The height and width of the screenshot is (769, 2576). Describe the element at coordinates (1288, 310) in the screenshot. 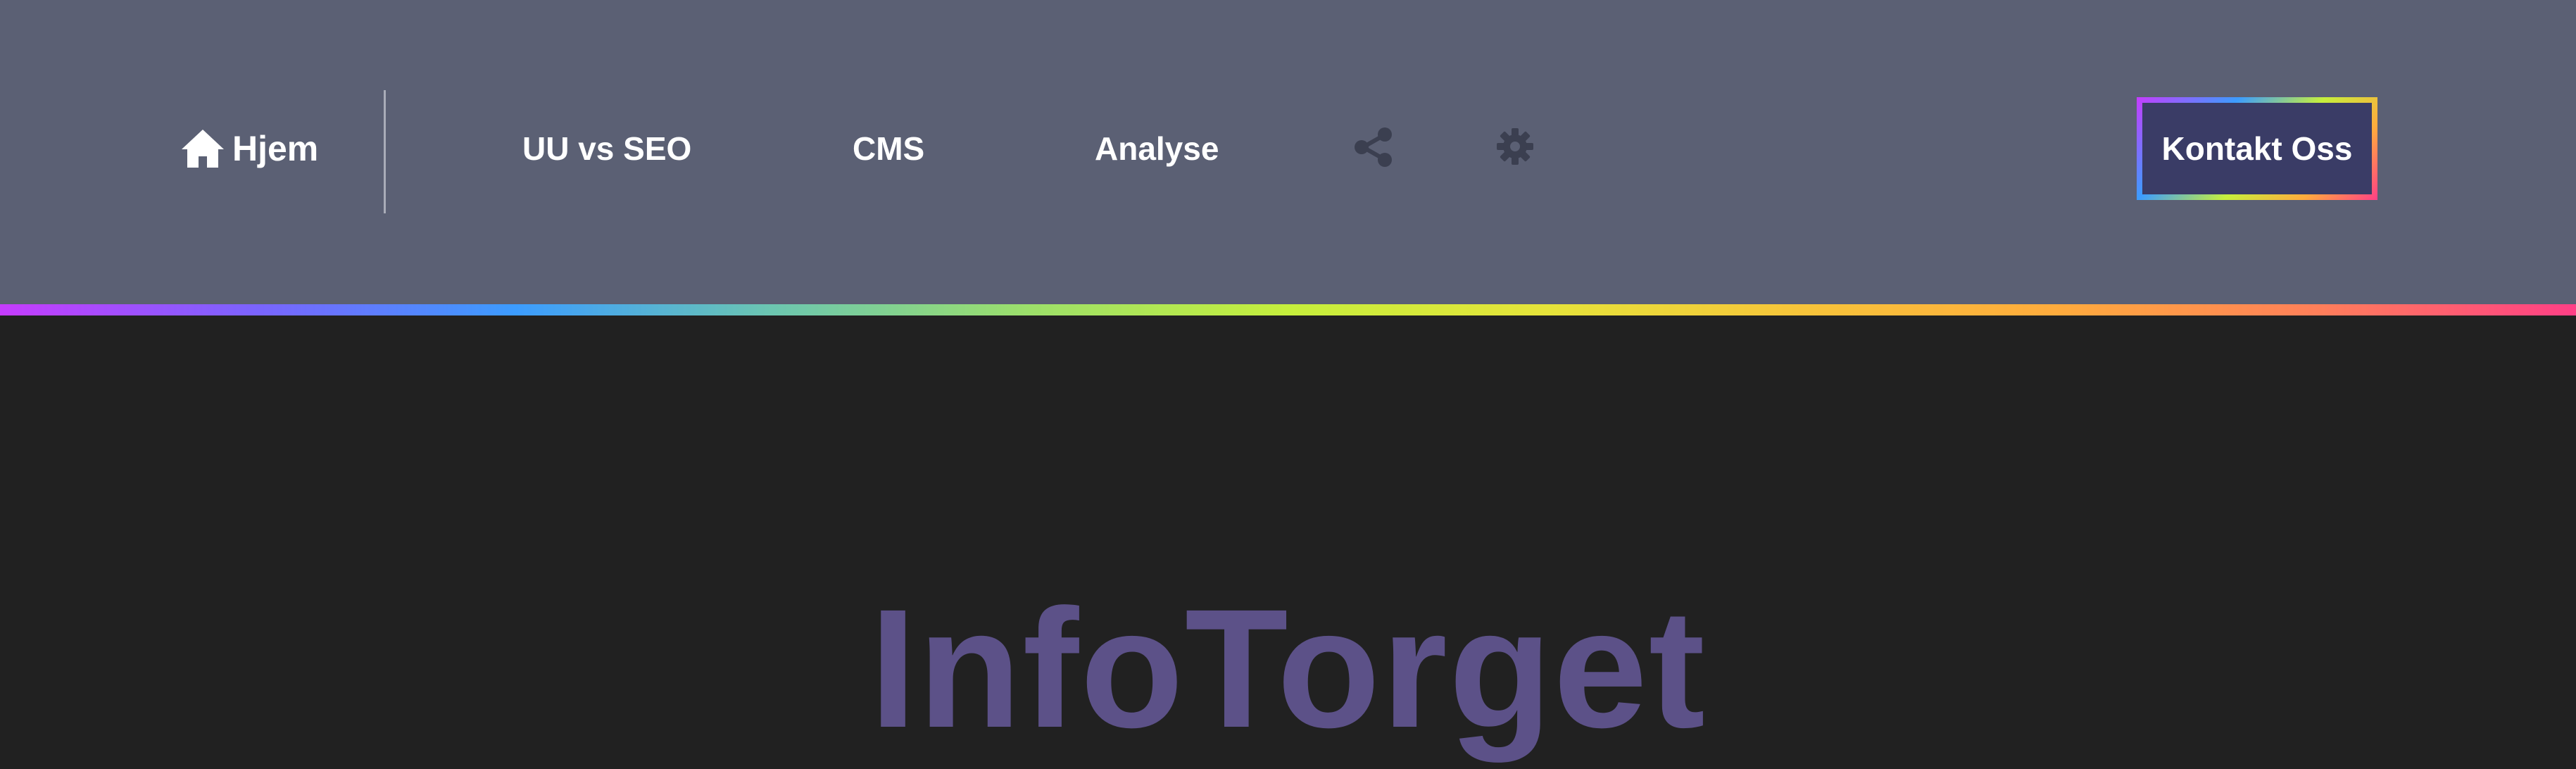

I see `rainbow-divider` at that location.